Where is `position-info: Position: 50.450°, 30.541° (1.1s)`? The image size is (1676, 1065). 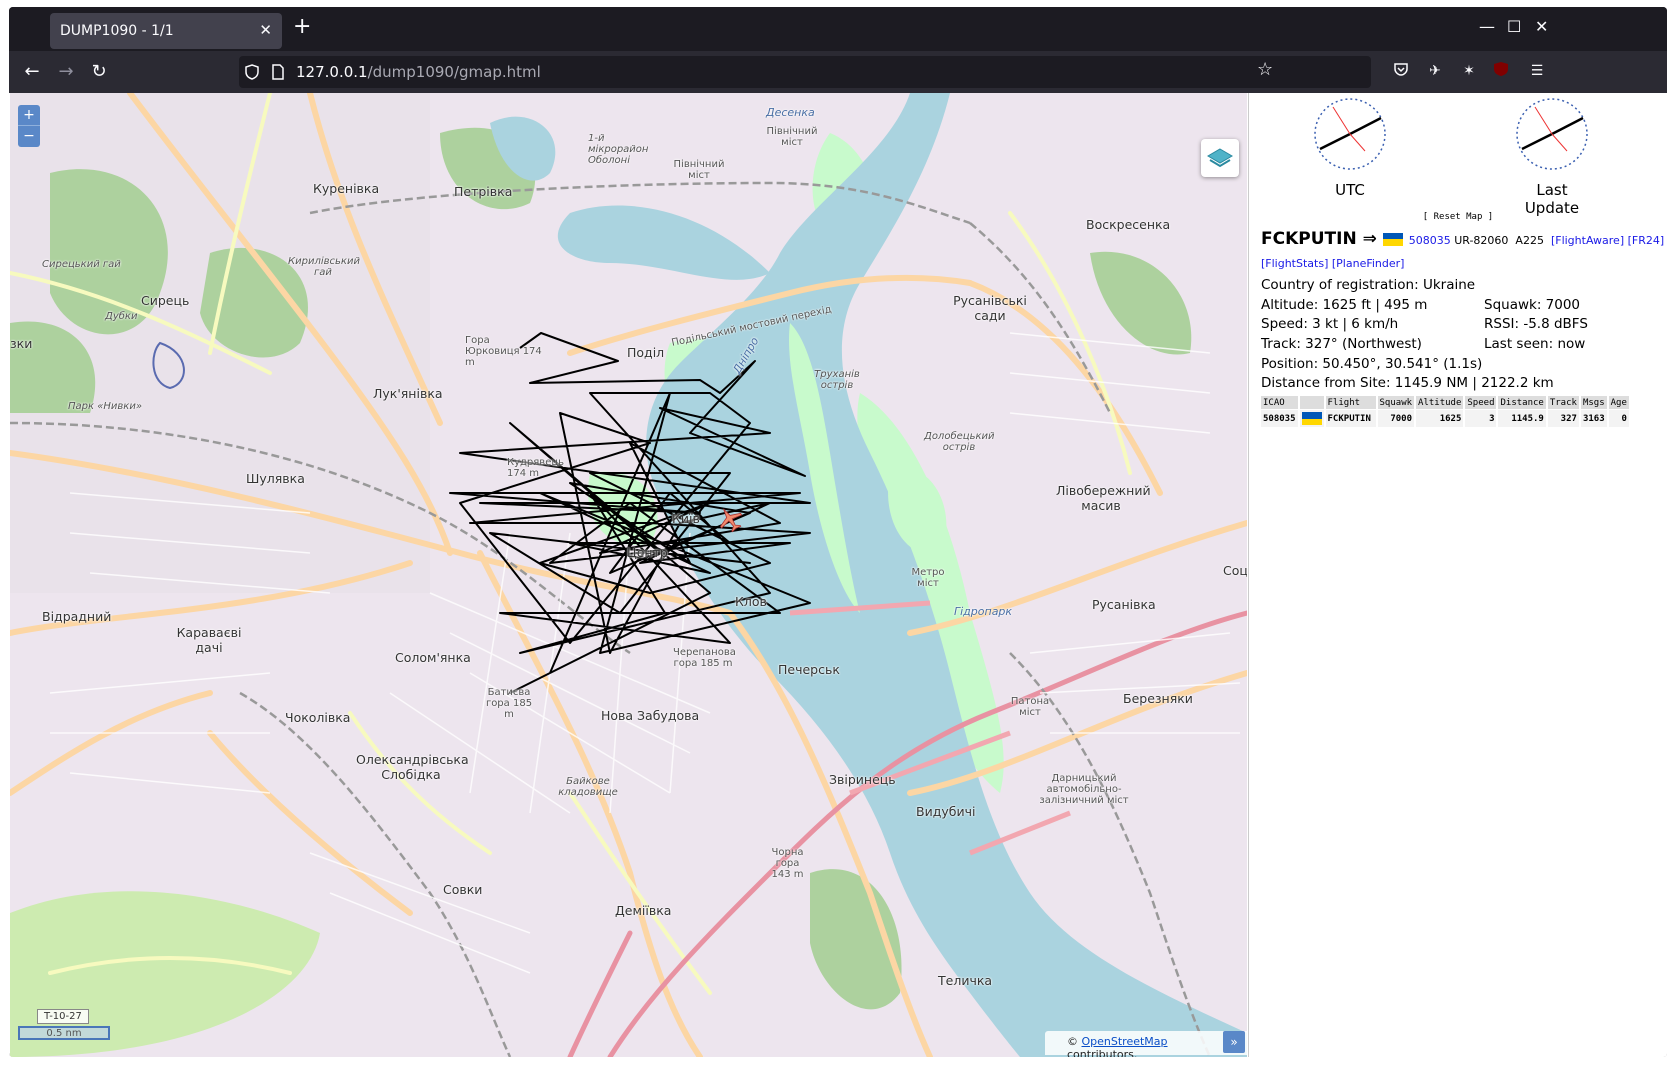 position-info: Position: 50.450°, 30.541° (1.1s) is located at coordinates (1372, 364).